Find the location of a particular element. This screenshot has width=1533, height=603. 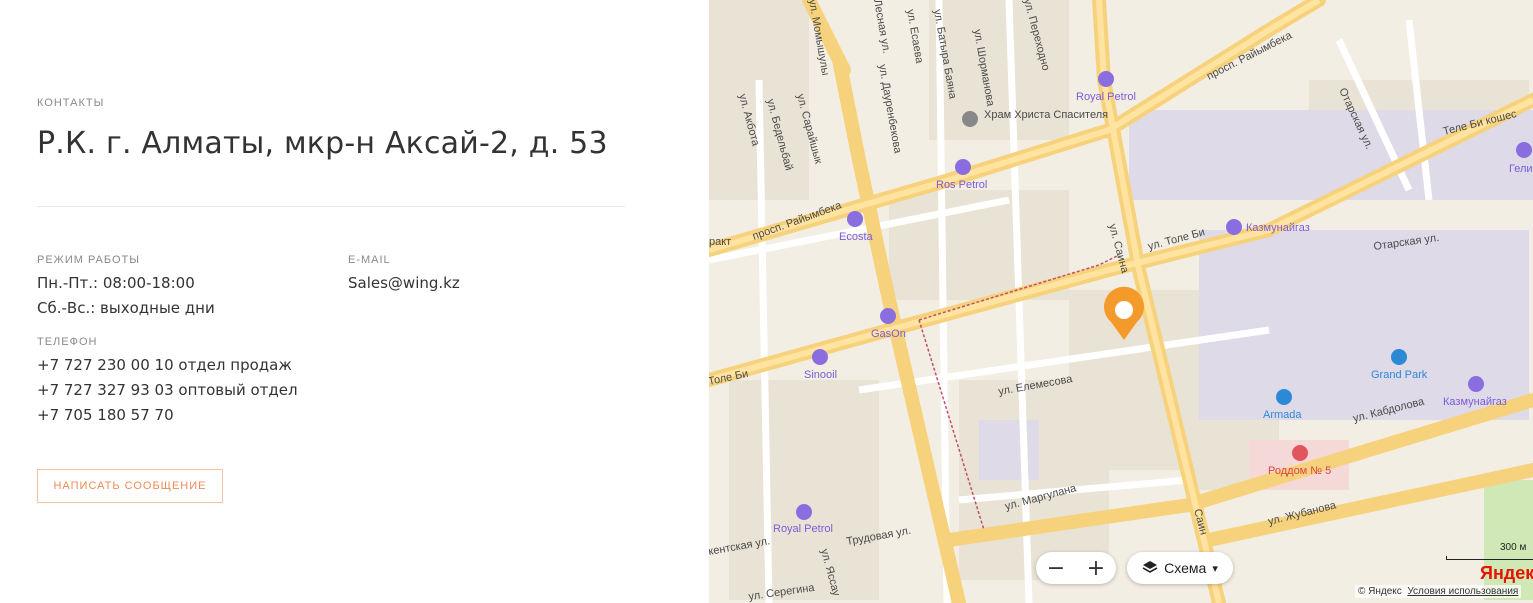

street-label: ул. Есаева is located at coordinates (914, 36).